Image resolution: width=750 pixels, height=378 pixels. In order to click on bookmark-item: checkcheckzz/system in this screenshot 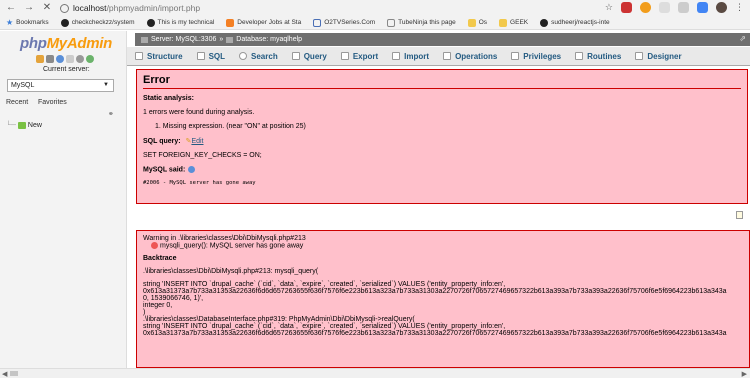, I will do `click(97, 22)`.